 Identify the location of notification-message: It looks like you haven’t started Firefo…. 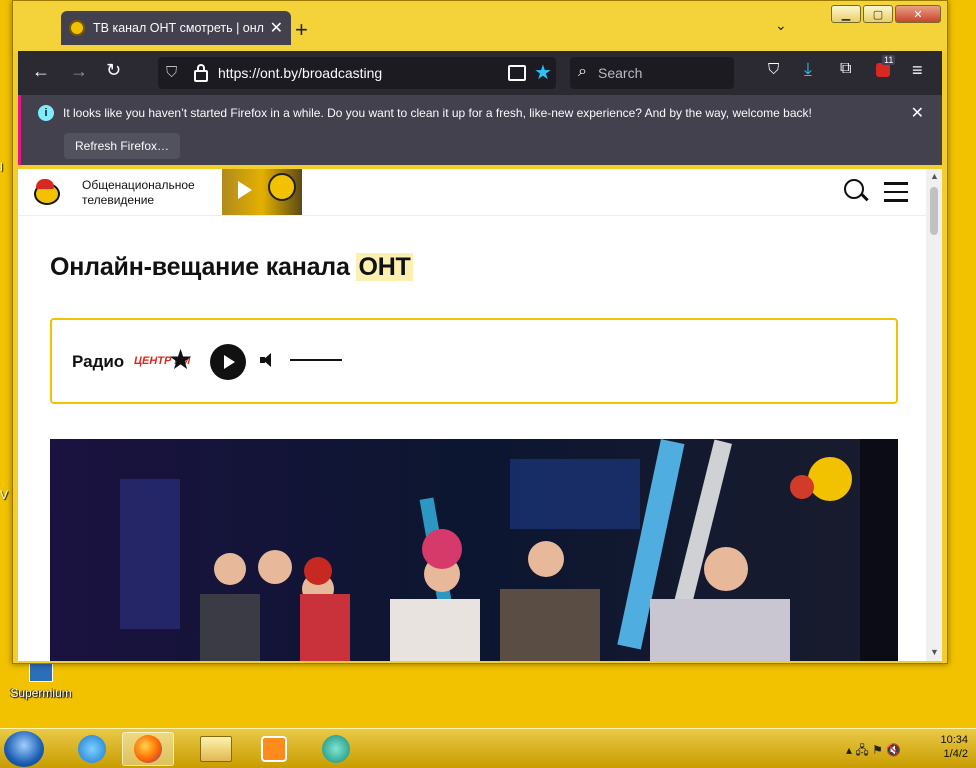
(437, 113).